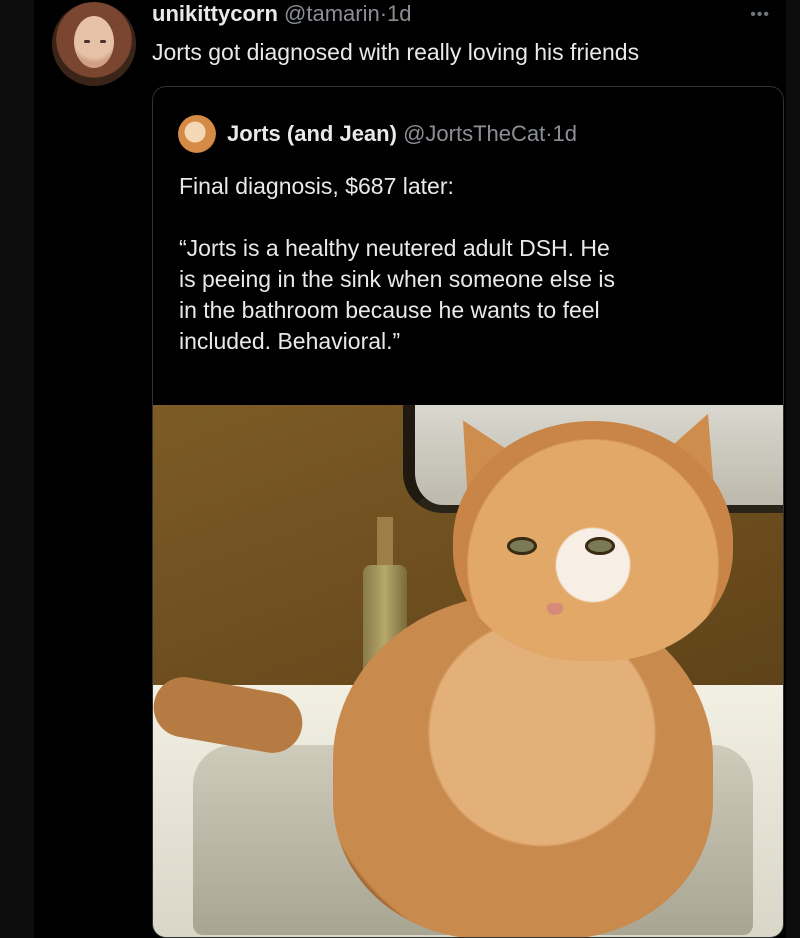  Describe the element at coordinates (316, 186) in the screenshot. I see `quote-line: Final diagnosis, $687 later:` at that location.